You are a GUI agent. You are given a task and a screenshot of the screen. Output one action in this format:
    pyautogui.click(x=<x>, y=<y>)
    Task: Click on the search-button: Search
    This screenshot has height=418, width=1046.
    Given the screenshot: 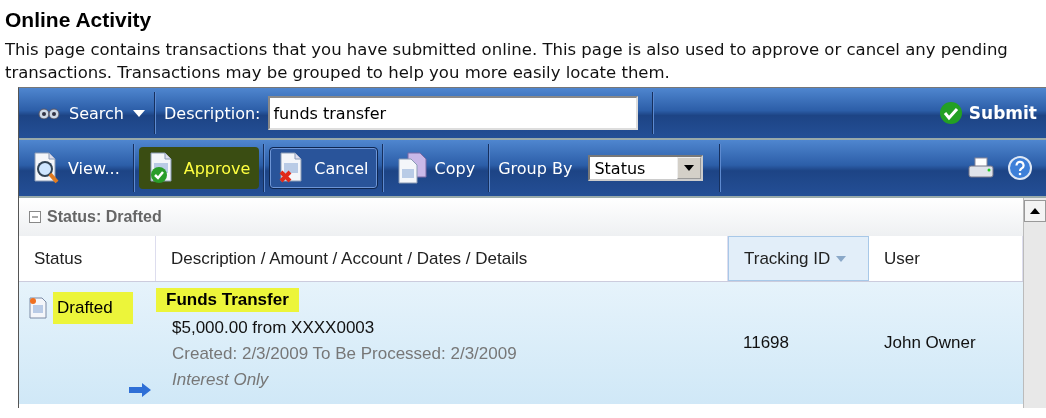 What is the action you would take?
    pyautogui.click(x=91, y=113)
    